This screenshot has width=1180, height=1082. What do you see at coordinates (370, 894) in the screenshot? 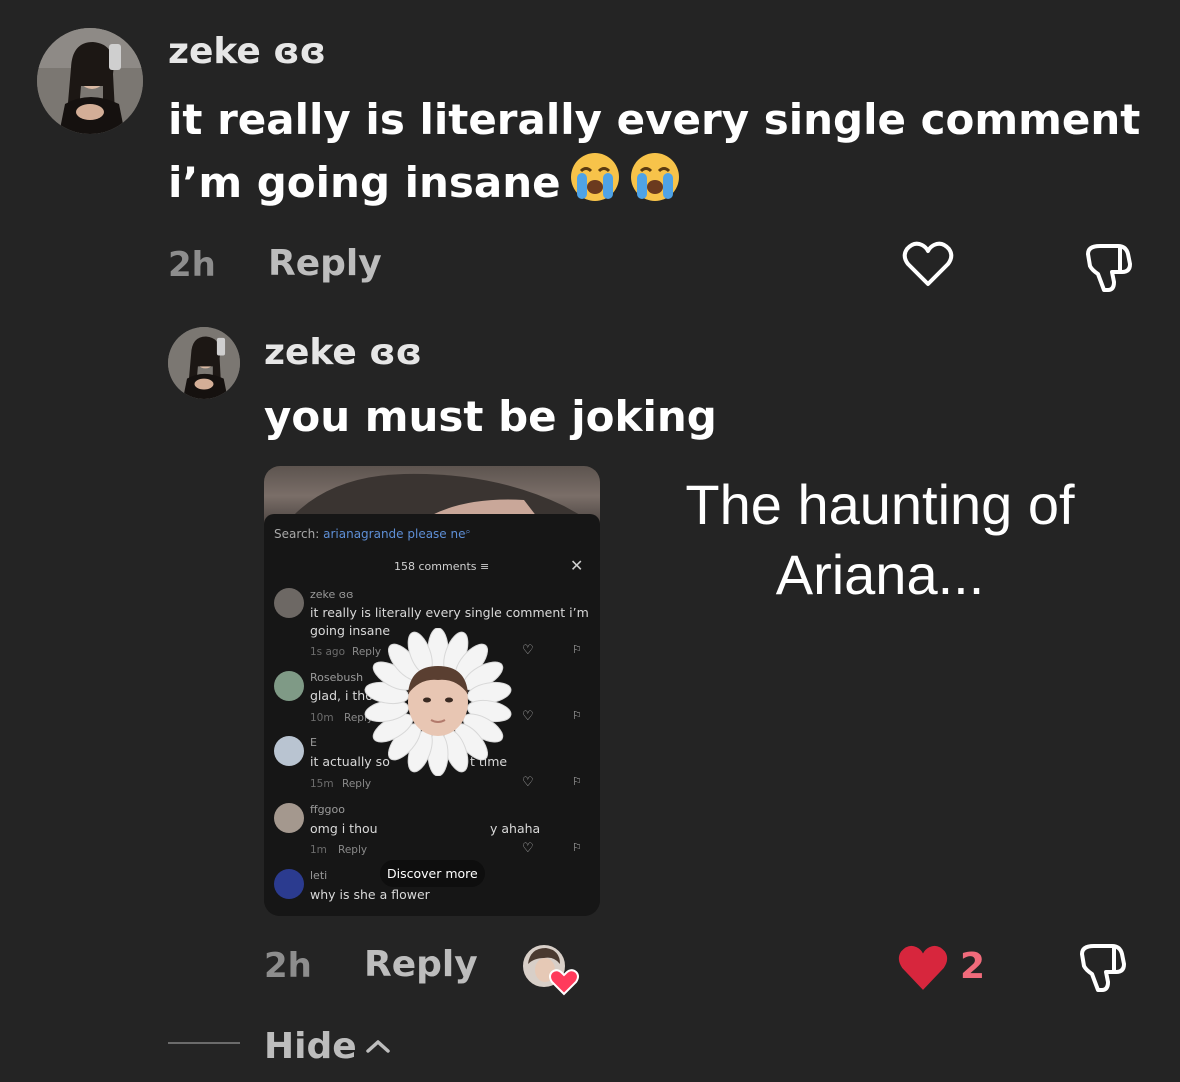
I see `embedded-comment-text: why is she a flower` at bounding box center [370, 894].